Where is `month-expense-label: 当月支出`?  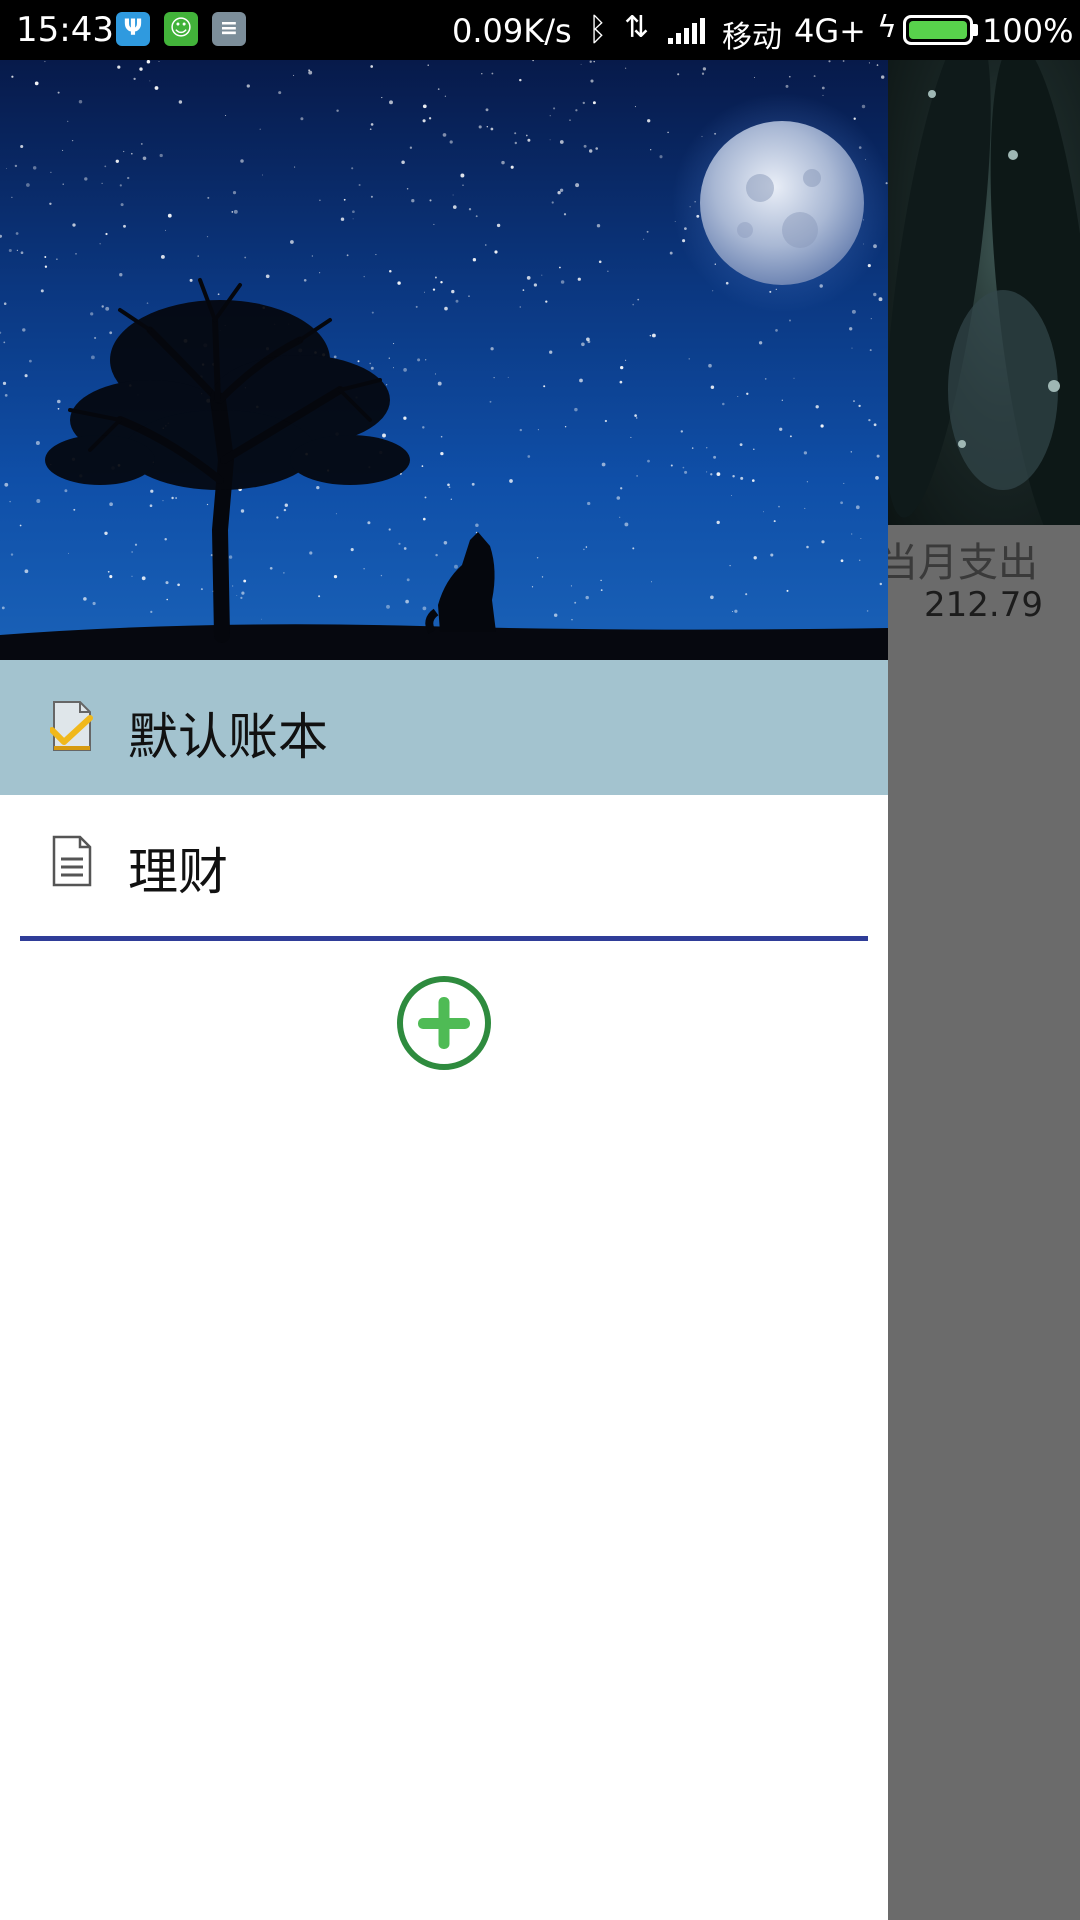
month-expense-label: 当月支出 is located at coordinates (958, 563).